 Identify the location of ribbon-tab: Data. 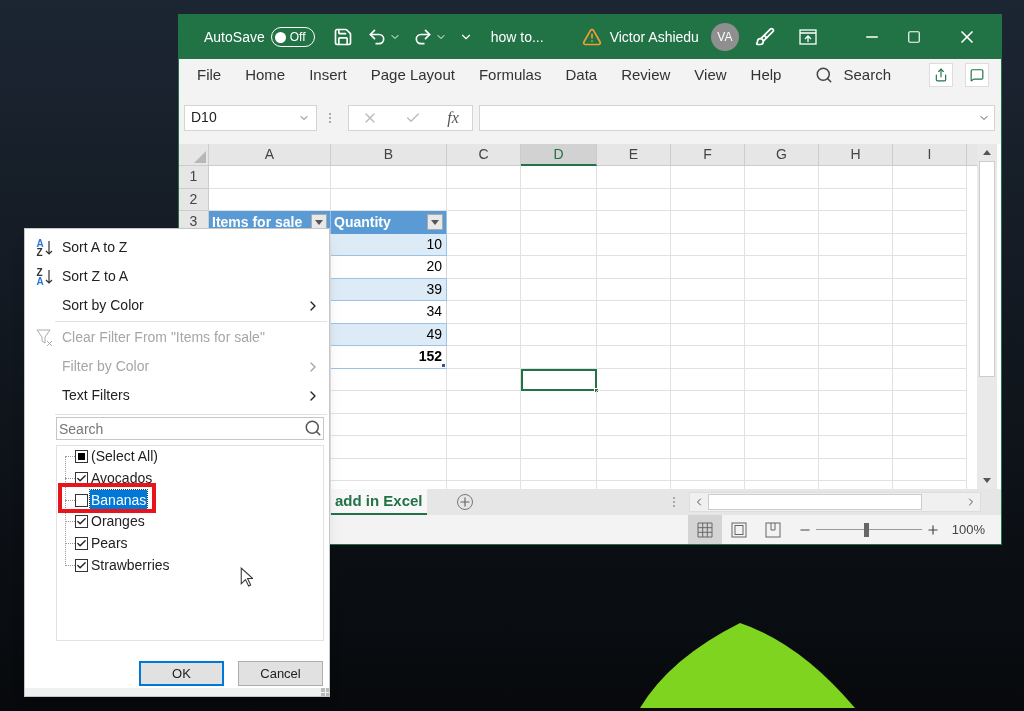
(581, 75).